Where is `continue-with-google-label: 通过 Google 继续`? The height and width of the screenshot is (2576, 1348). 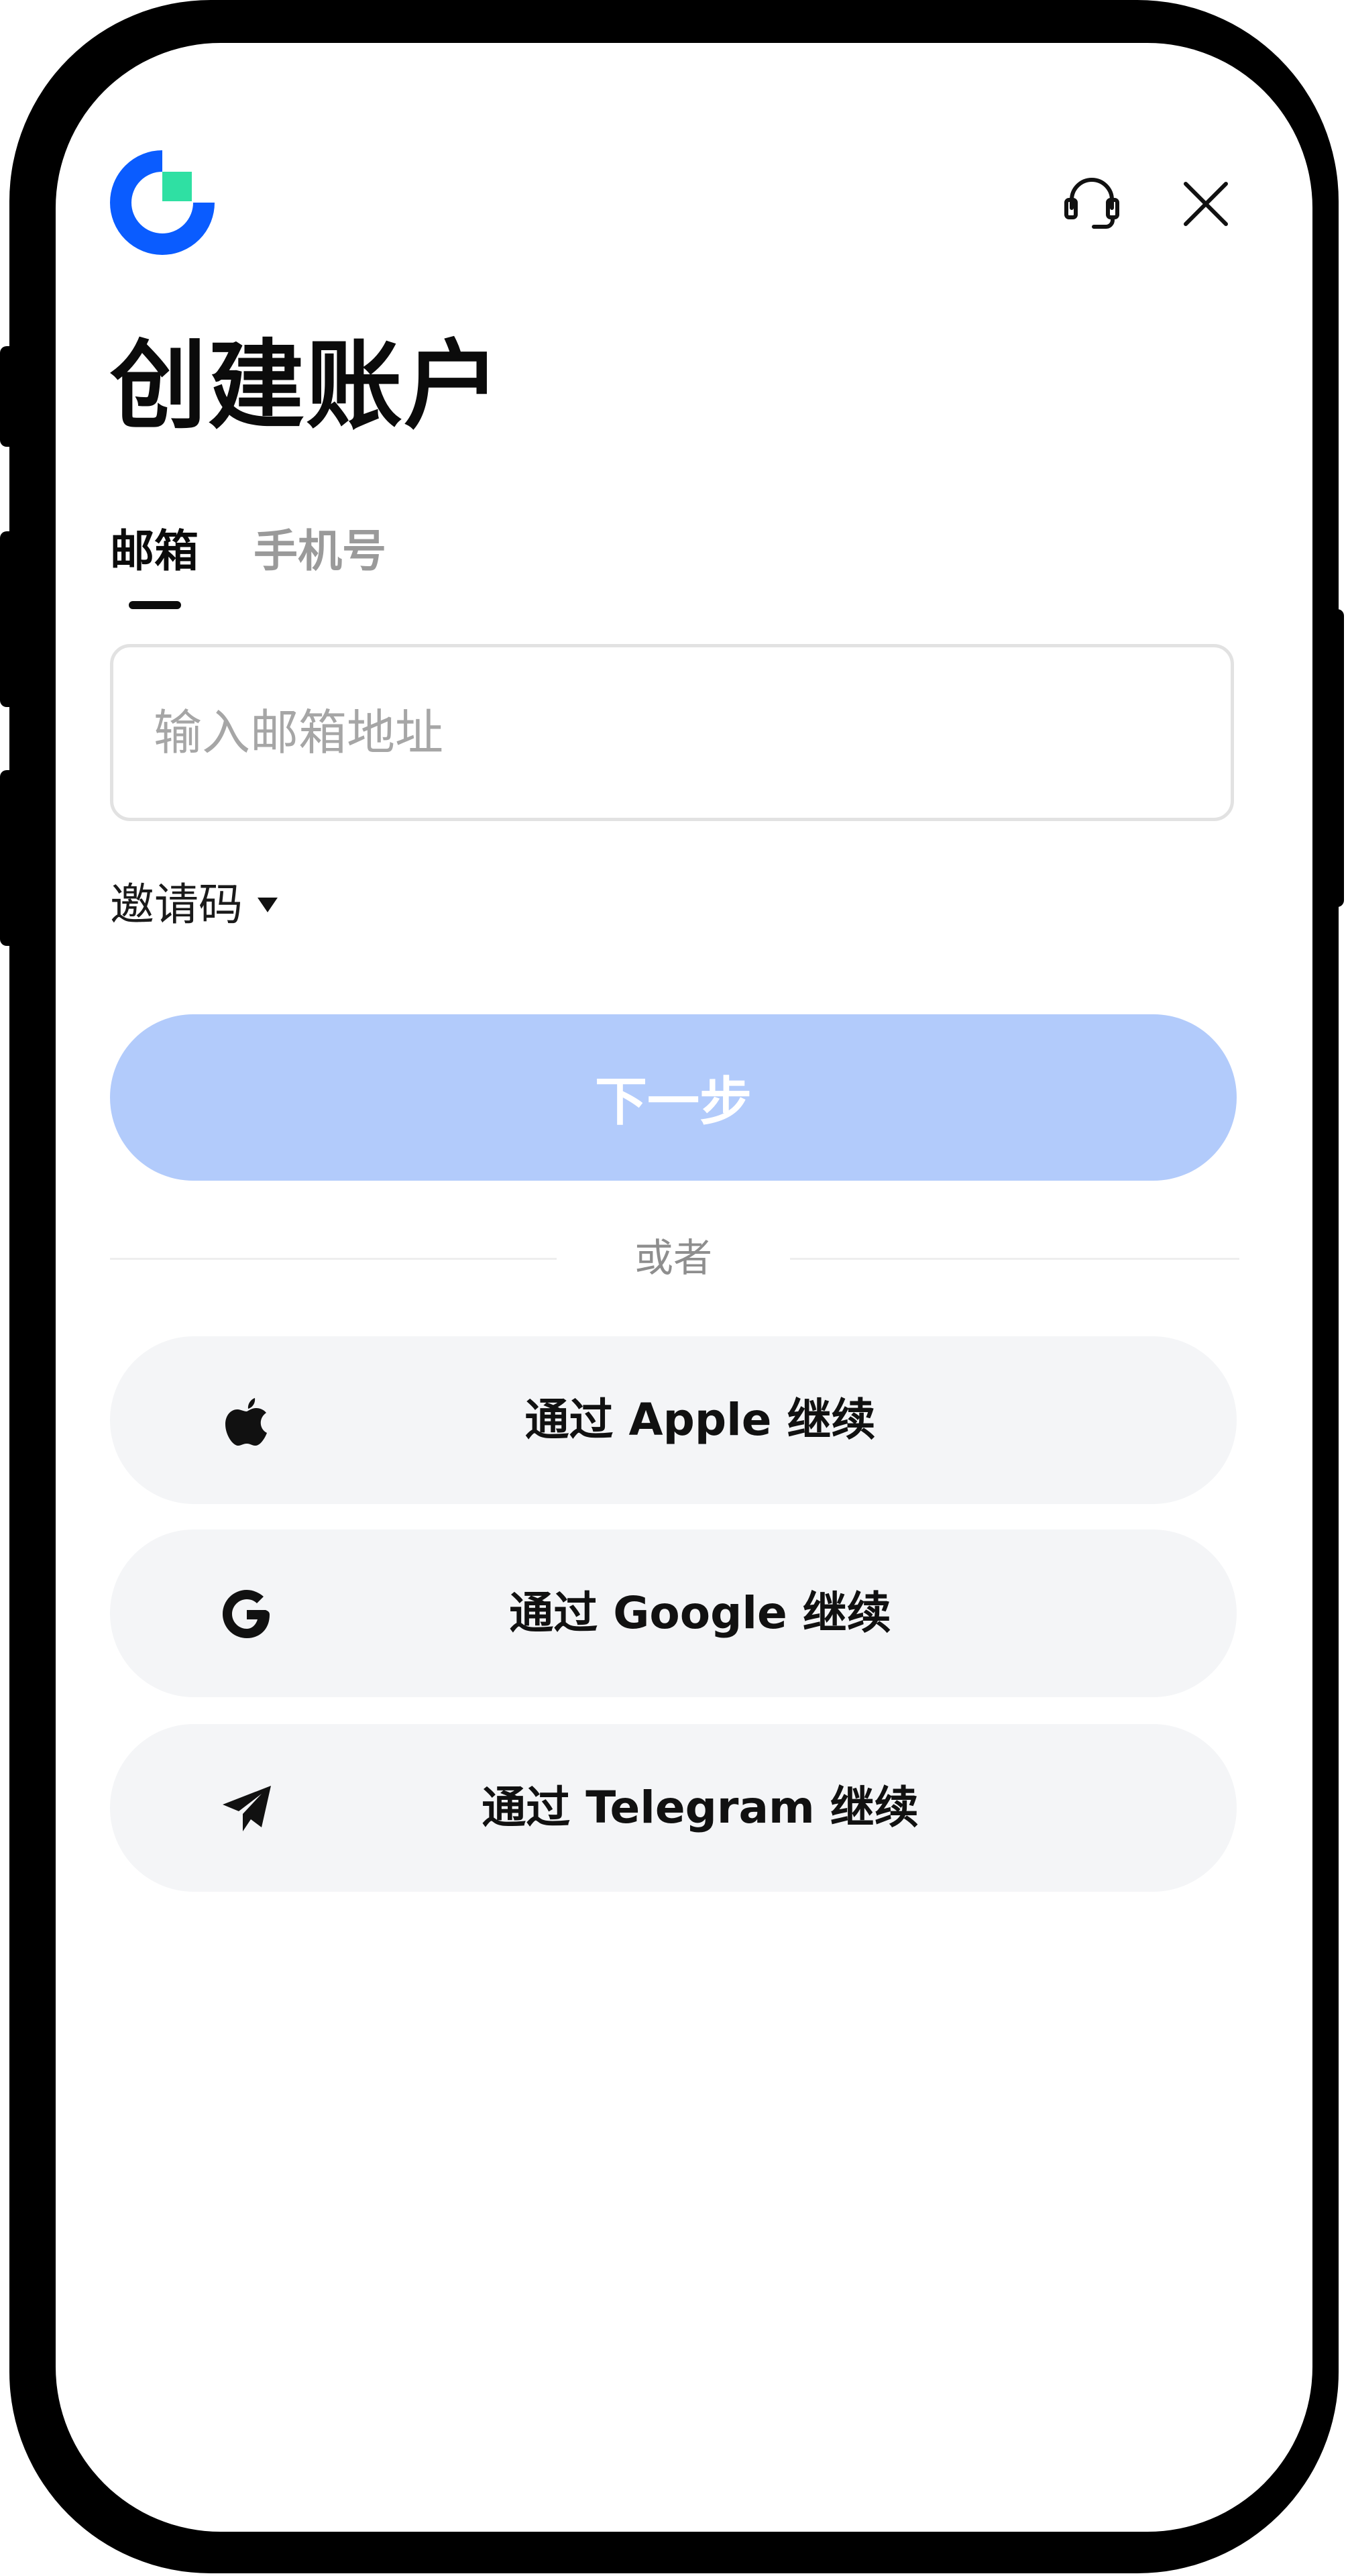
continue-with-google-label: 通过 Google 继续 is located at coordinates (700, 1613).